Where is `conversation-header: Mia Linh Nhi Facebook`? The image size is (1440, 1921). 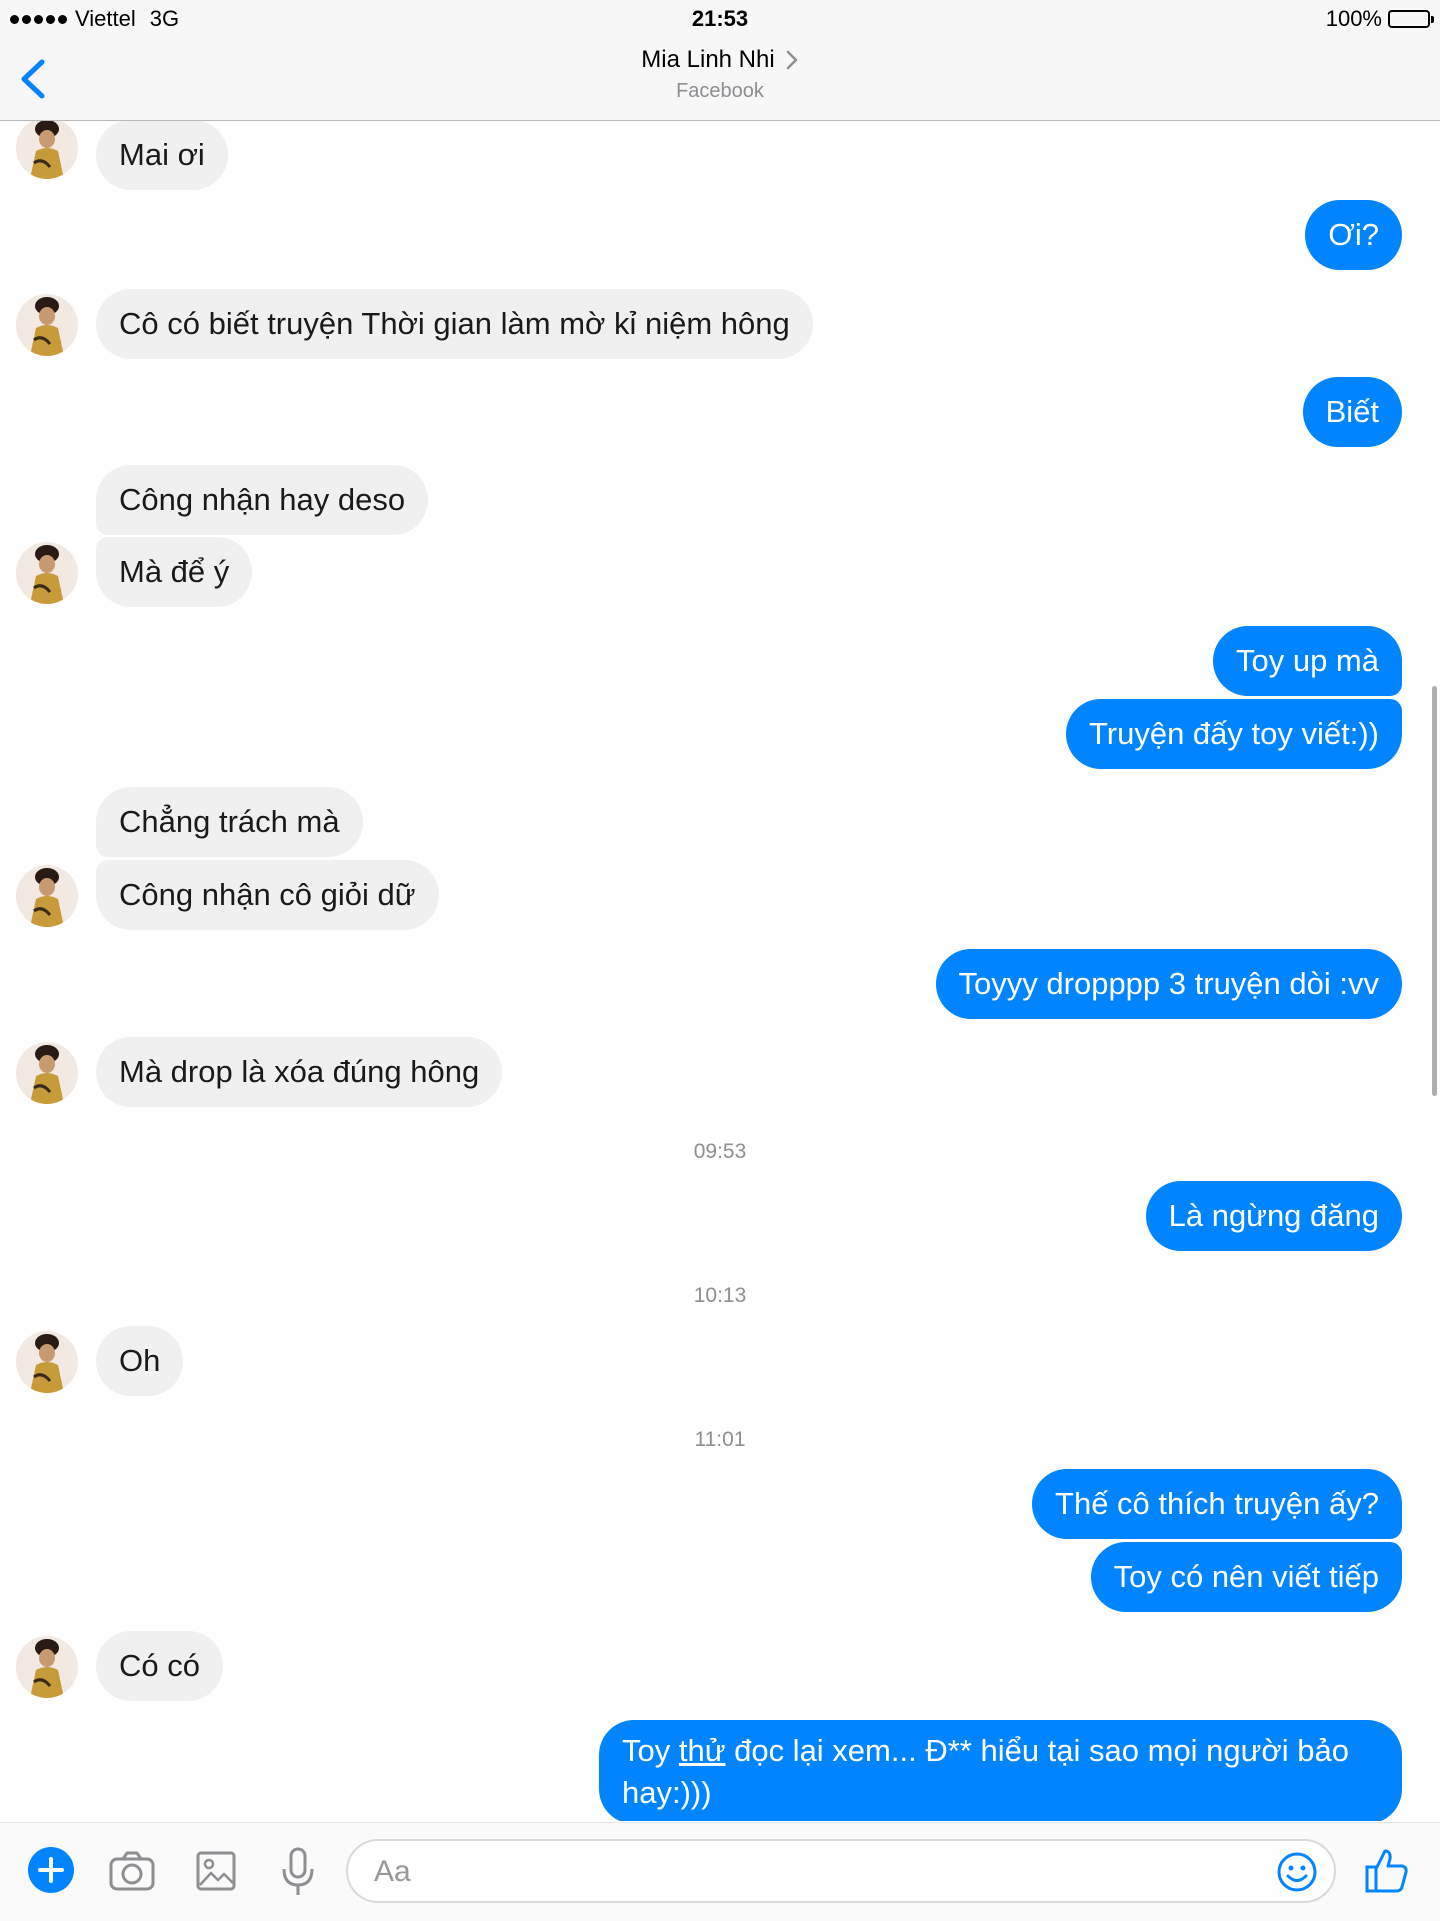 conversation-header: Mia Linh Nhi Facebook is located at coordinates (720, 79).